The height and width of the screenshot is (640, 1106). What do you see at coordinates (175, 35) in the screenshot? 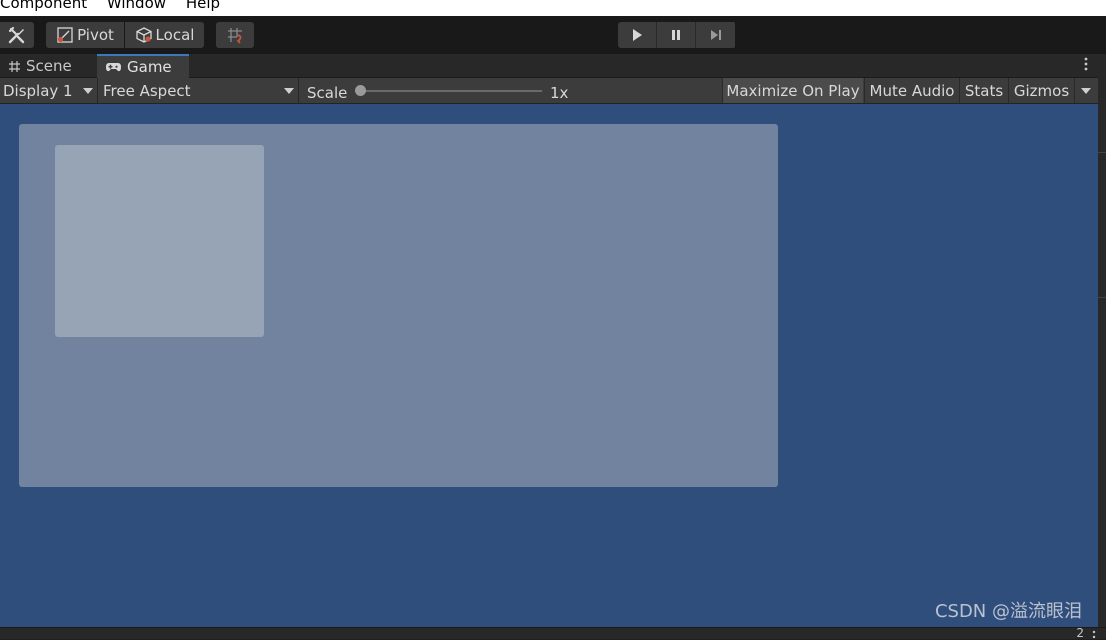
I see `local-label: Local` at bounding box center [175, 35].